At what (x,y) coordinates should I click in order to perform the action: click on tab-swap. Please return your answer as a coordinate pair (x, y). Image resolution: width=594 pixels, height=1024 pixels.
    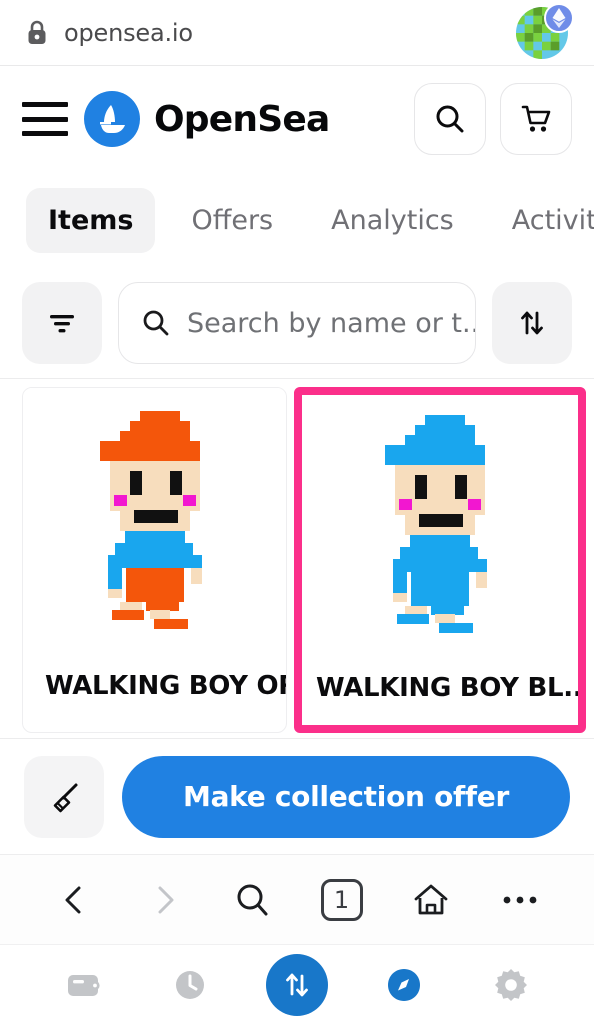
    Looking at the image, I should click on (297, 985).